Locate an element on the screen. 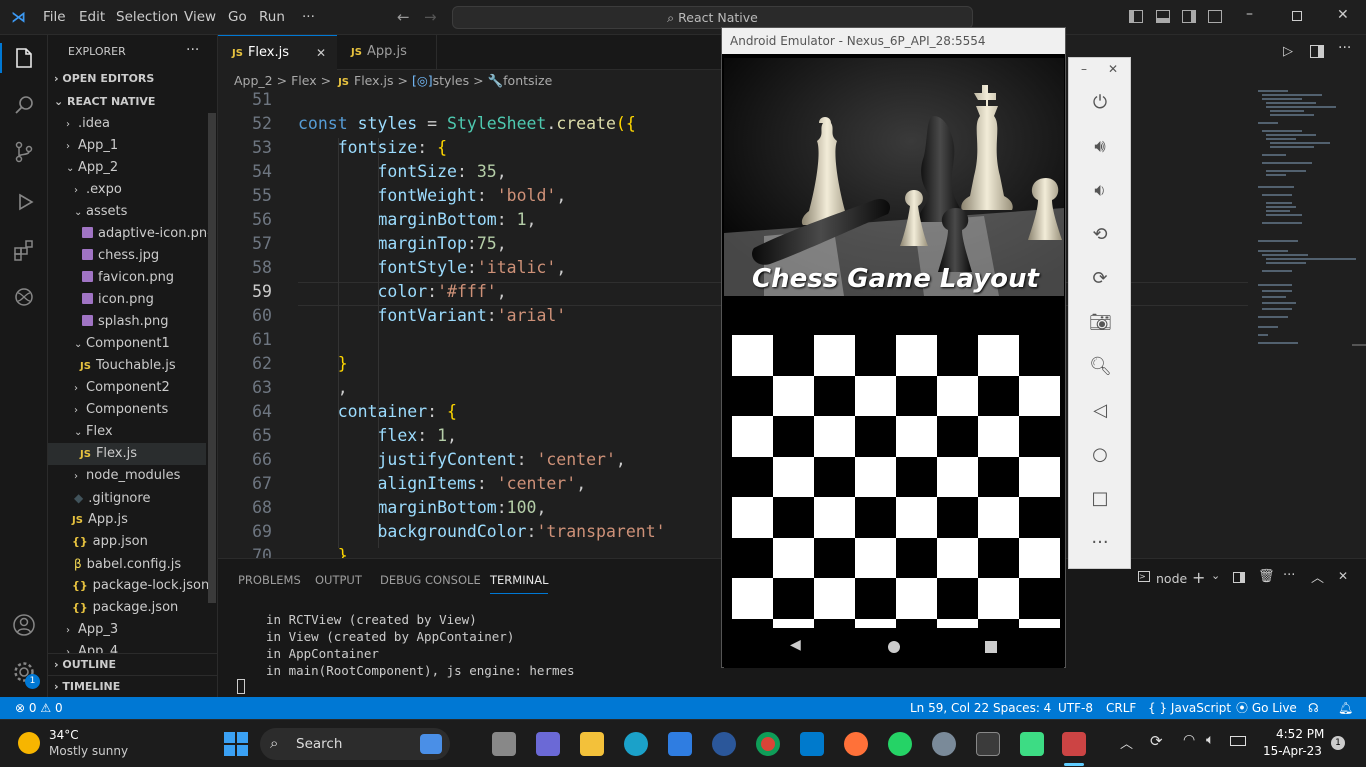  tree-file-chess: chess.jpg is located at coordinates (127, 256).